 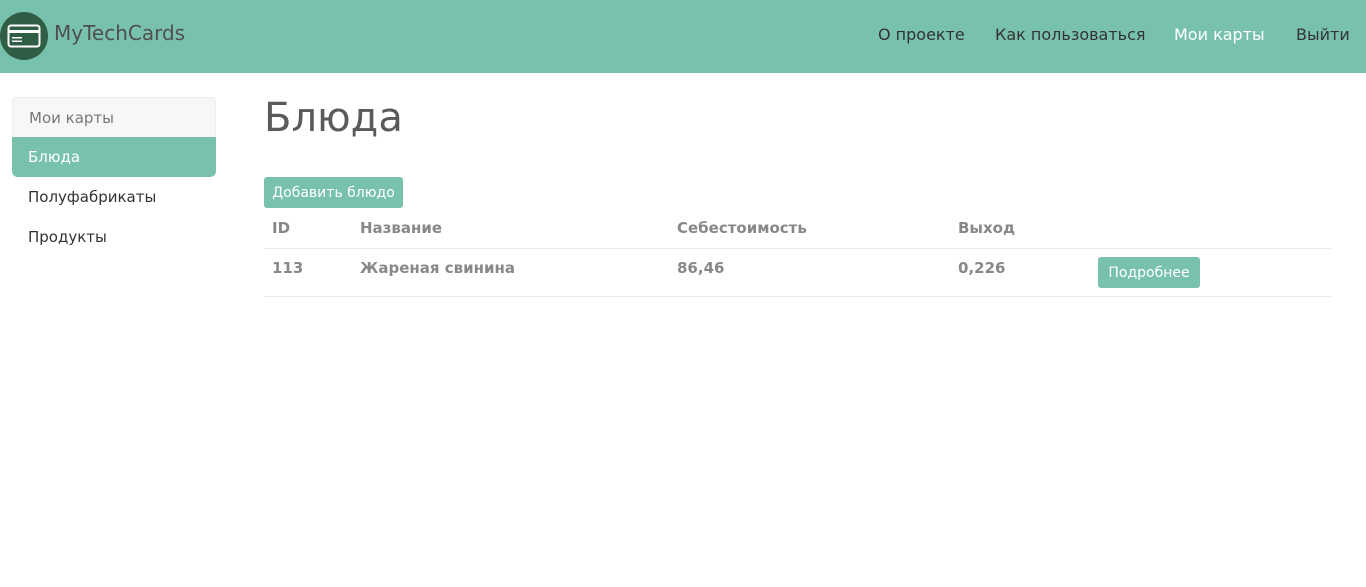 I want to click on sidebar: Мои карты Блюда Полуфабрикаты Продукты, so click(x=114, y=177).